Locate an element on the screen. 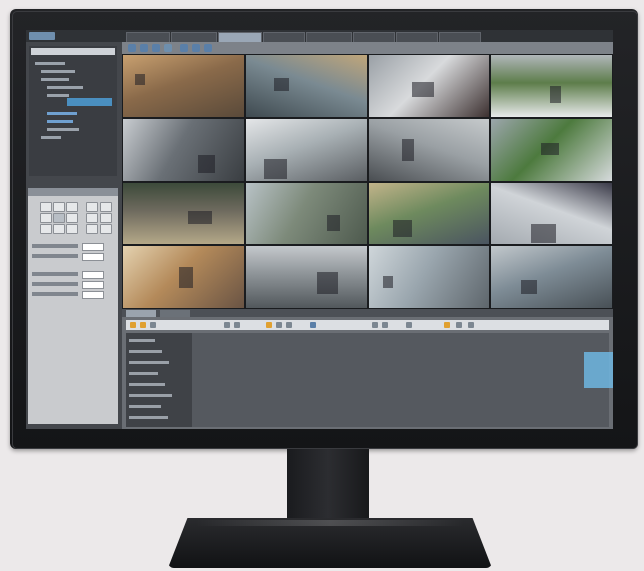  focus-far-button is located at coordinates (106, 218).